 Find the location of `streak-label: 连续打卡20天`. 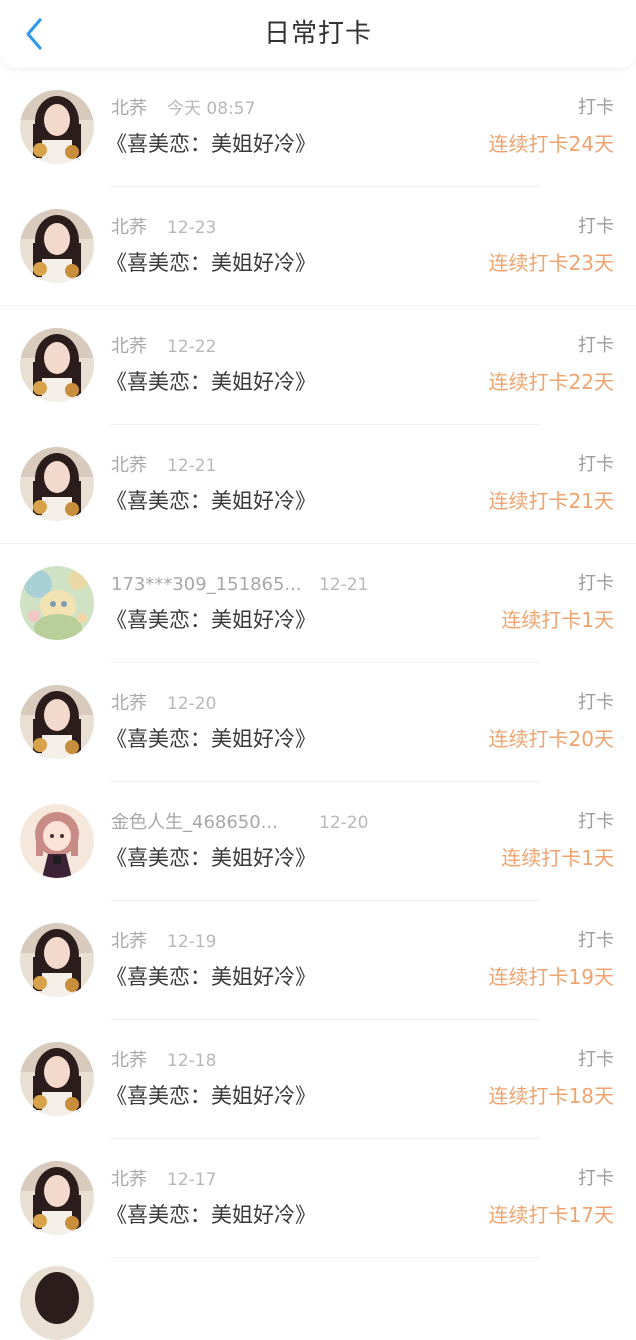

streak-label: 连续打卡20天 is located at coordinates (551, 739).